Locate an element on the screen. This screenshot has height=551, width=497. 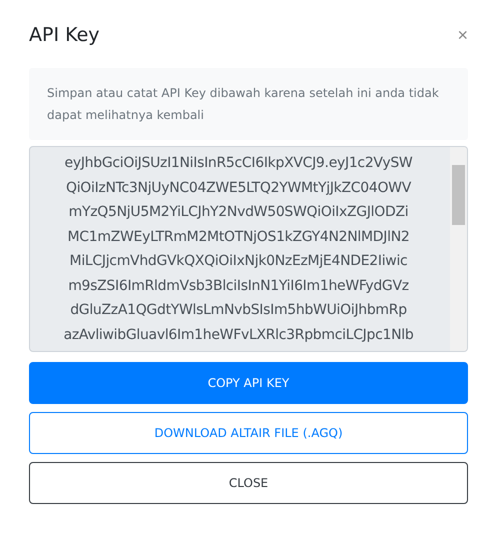
scrollbar is located at coordinates (458, 249).